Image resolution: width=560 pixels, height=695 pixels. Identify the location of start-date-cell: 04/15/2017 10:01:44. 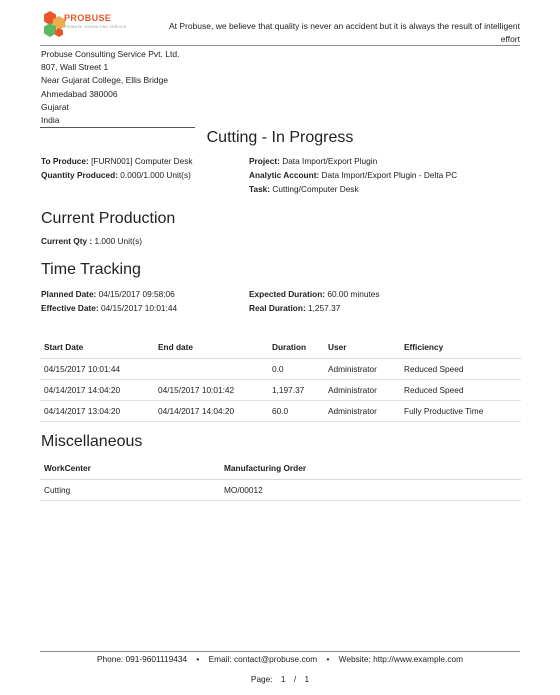
(97, 369).